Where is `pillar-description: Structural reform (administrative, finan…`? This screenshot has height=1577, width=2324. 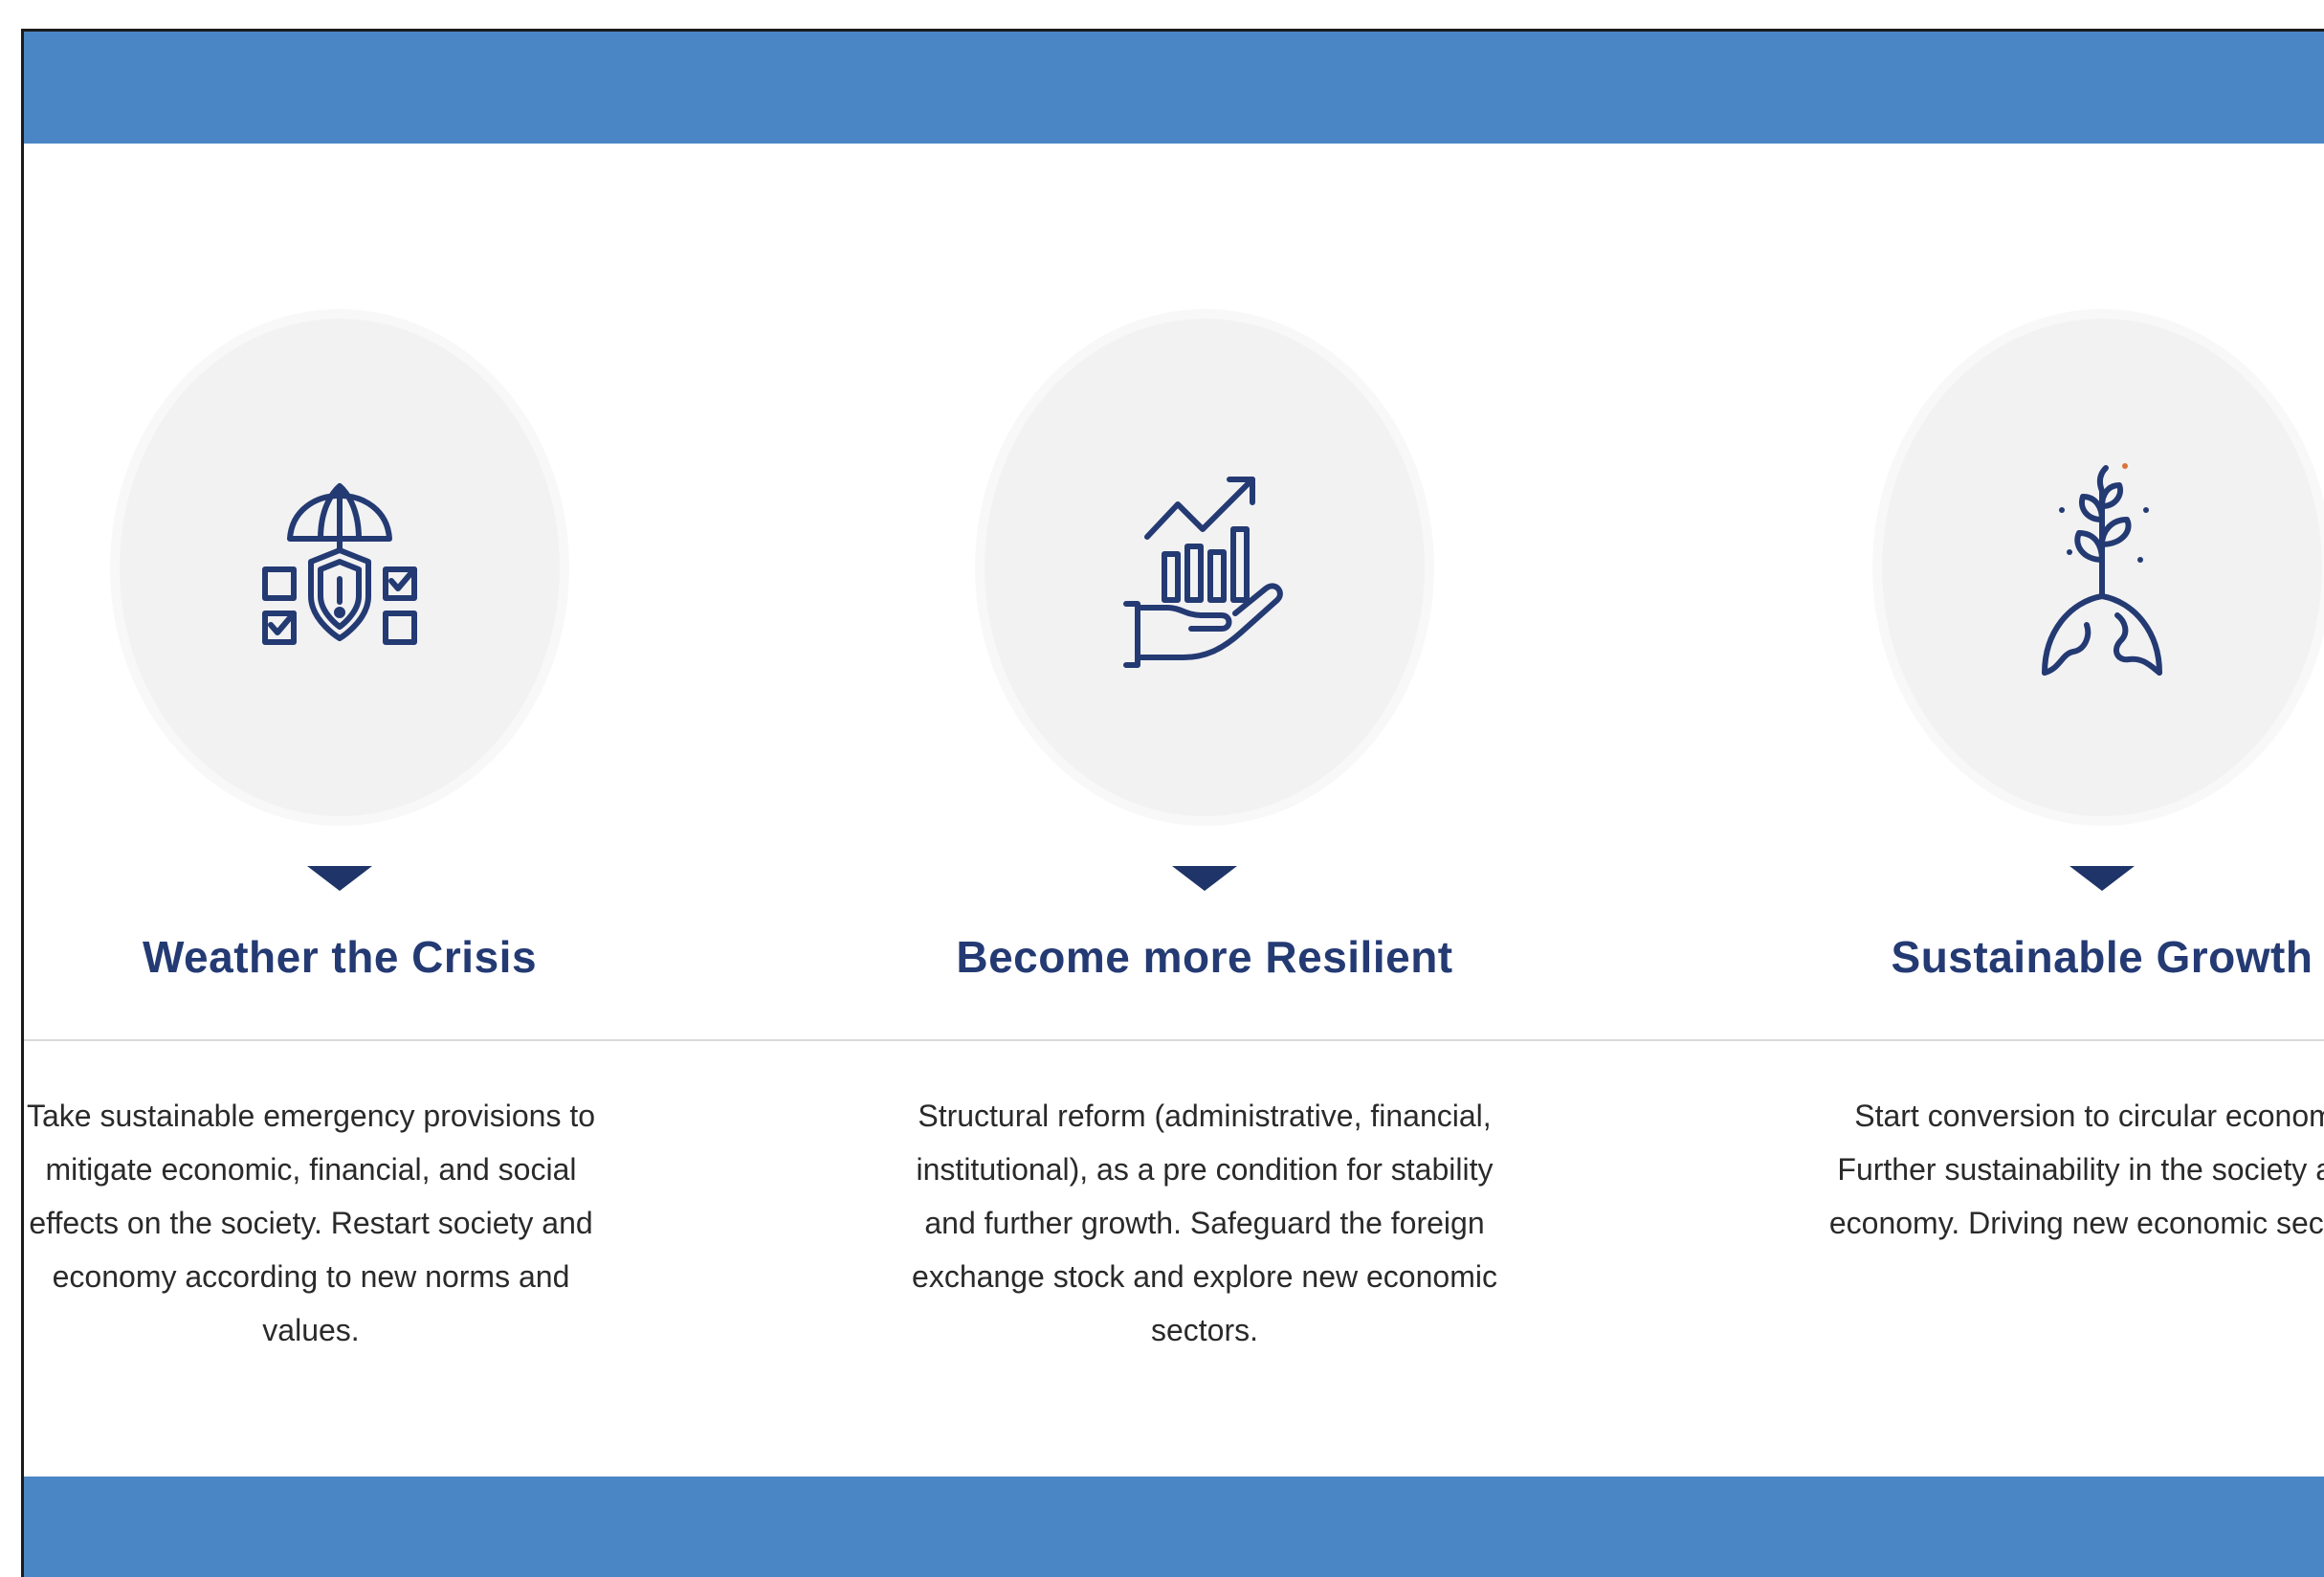
pillar-description: Structural reform (administrative, finan… is located at coordinates (1204, 1223).